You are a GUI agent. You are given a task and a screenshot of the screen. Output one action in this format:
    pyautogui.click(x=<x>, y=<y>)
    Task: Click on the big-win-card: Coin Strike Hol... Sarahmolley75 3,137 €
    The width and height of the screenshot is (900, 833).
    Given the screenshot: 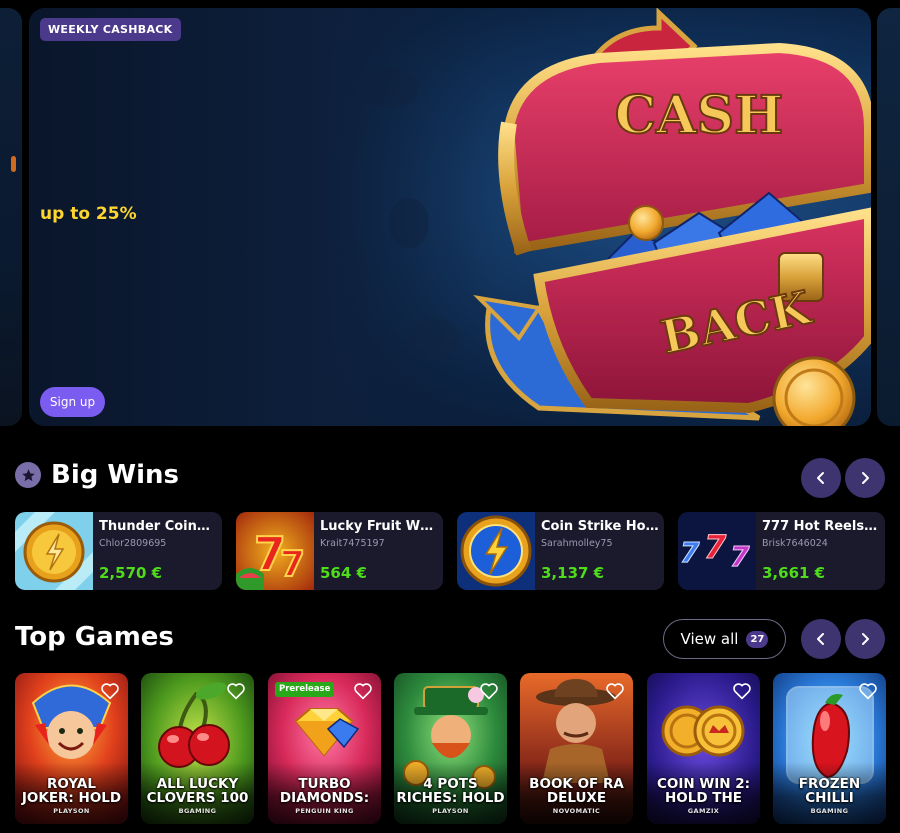 What is the action you would take?
    pyautogui.click(x=560, y=551)
    